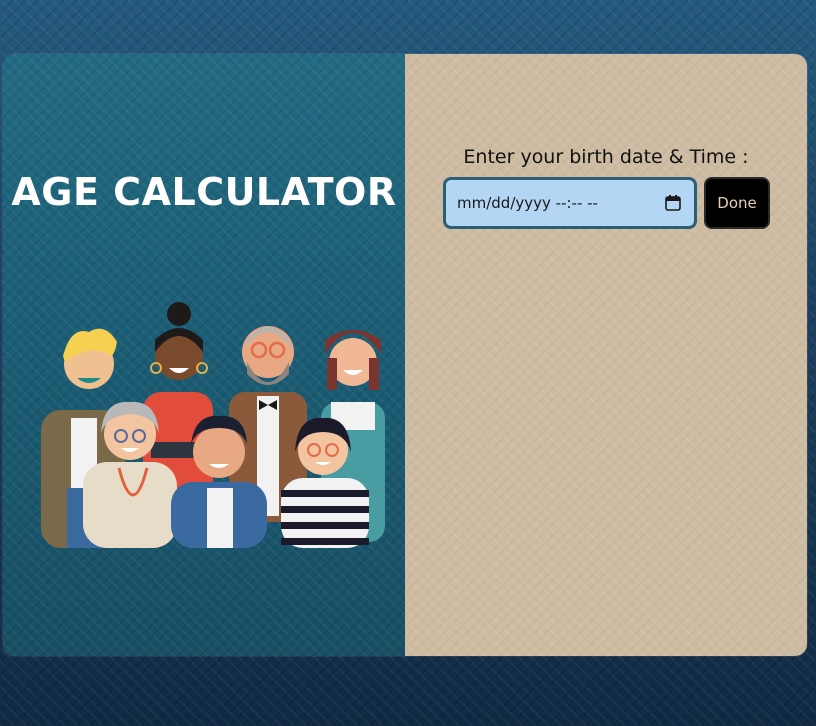 The height and width of the screenshot is (726, 816). What do you see at coordinates (527, 203) in the screenshot?
I see `datetime-placeholder: mm/dd/yyyy --:-- --` at bounding box center [527, 203].